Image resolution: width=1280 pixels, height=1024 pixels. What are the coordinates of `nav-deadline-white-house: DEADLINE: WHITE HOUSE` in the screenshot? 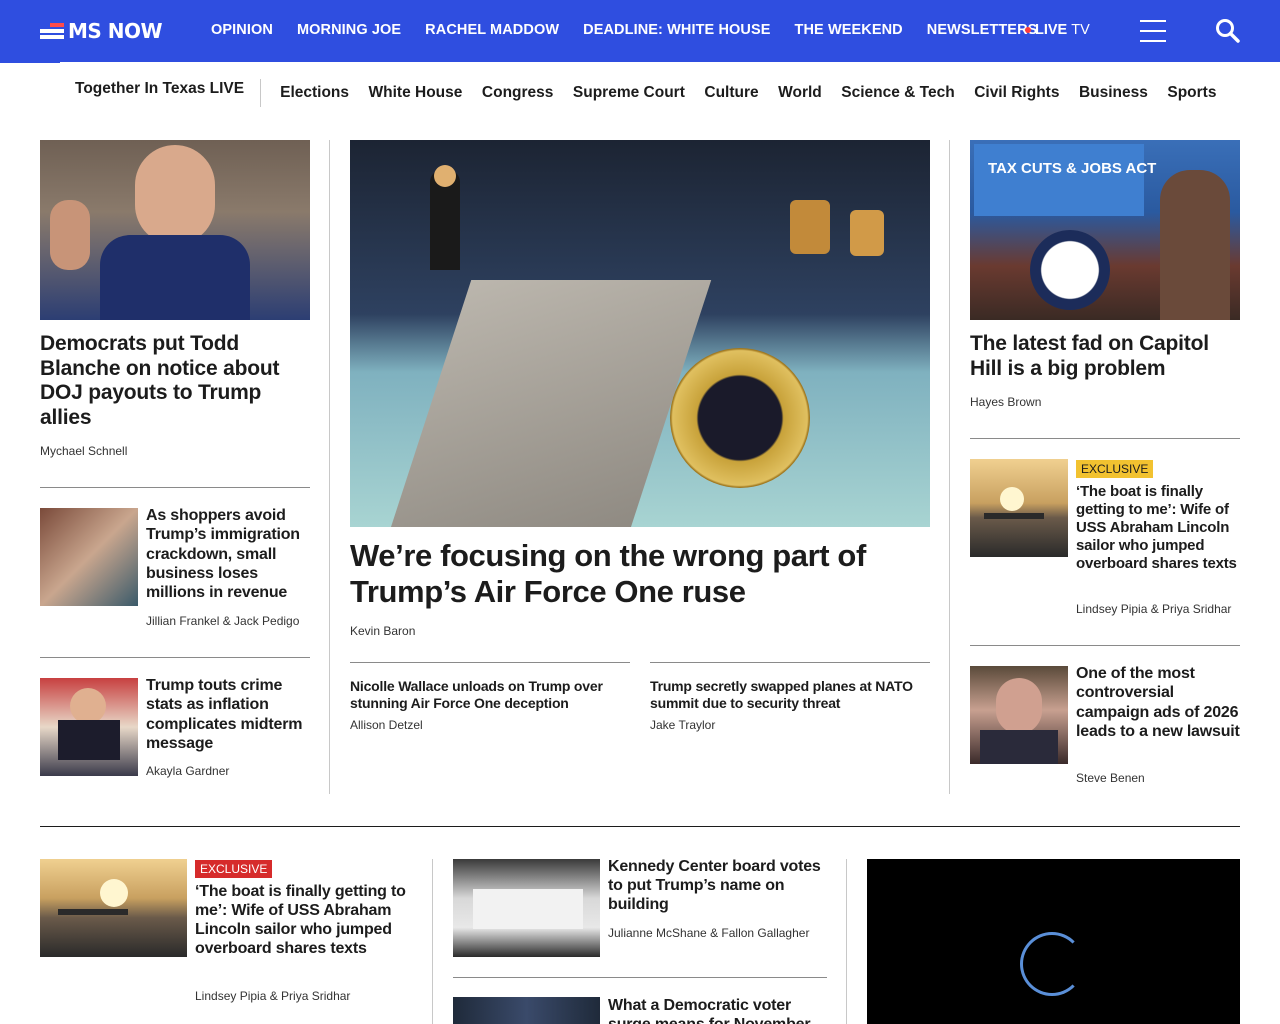 It's located at (676, 30).